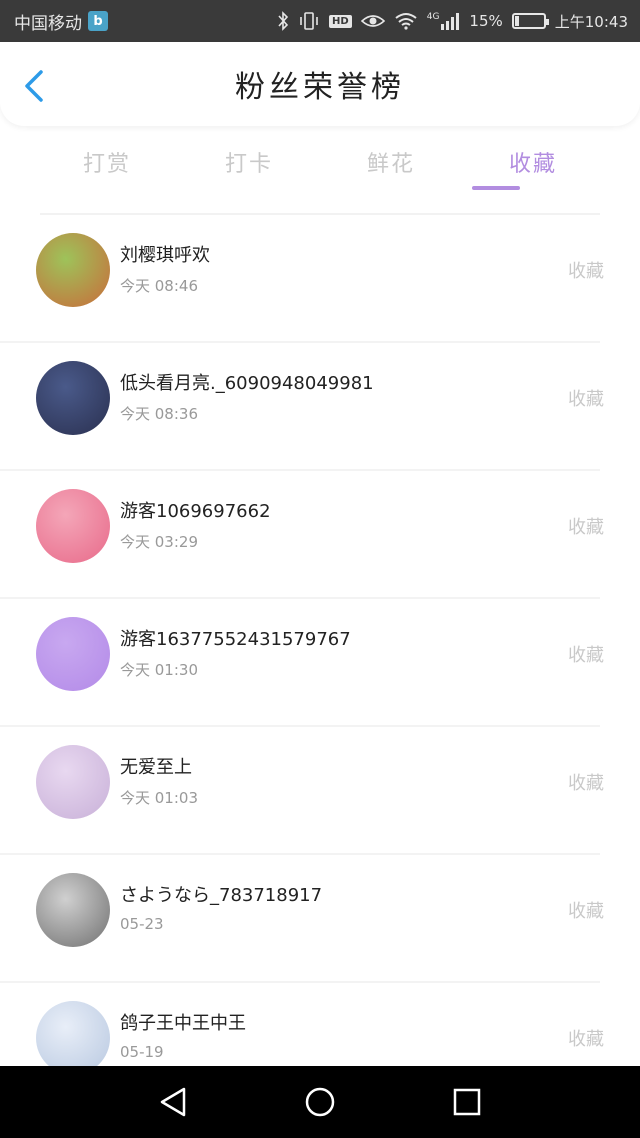 This screenshot has width=640, height=1138. Describe the element at coordinates (486, 21) in the screenshot. I see `battery-percent: 15%` at that location.